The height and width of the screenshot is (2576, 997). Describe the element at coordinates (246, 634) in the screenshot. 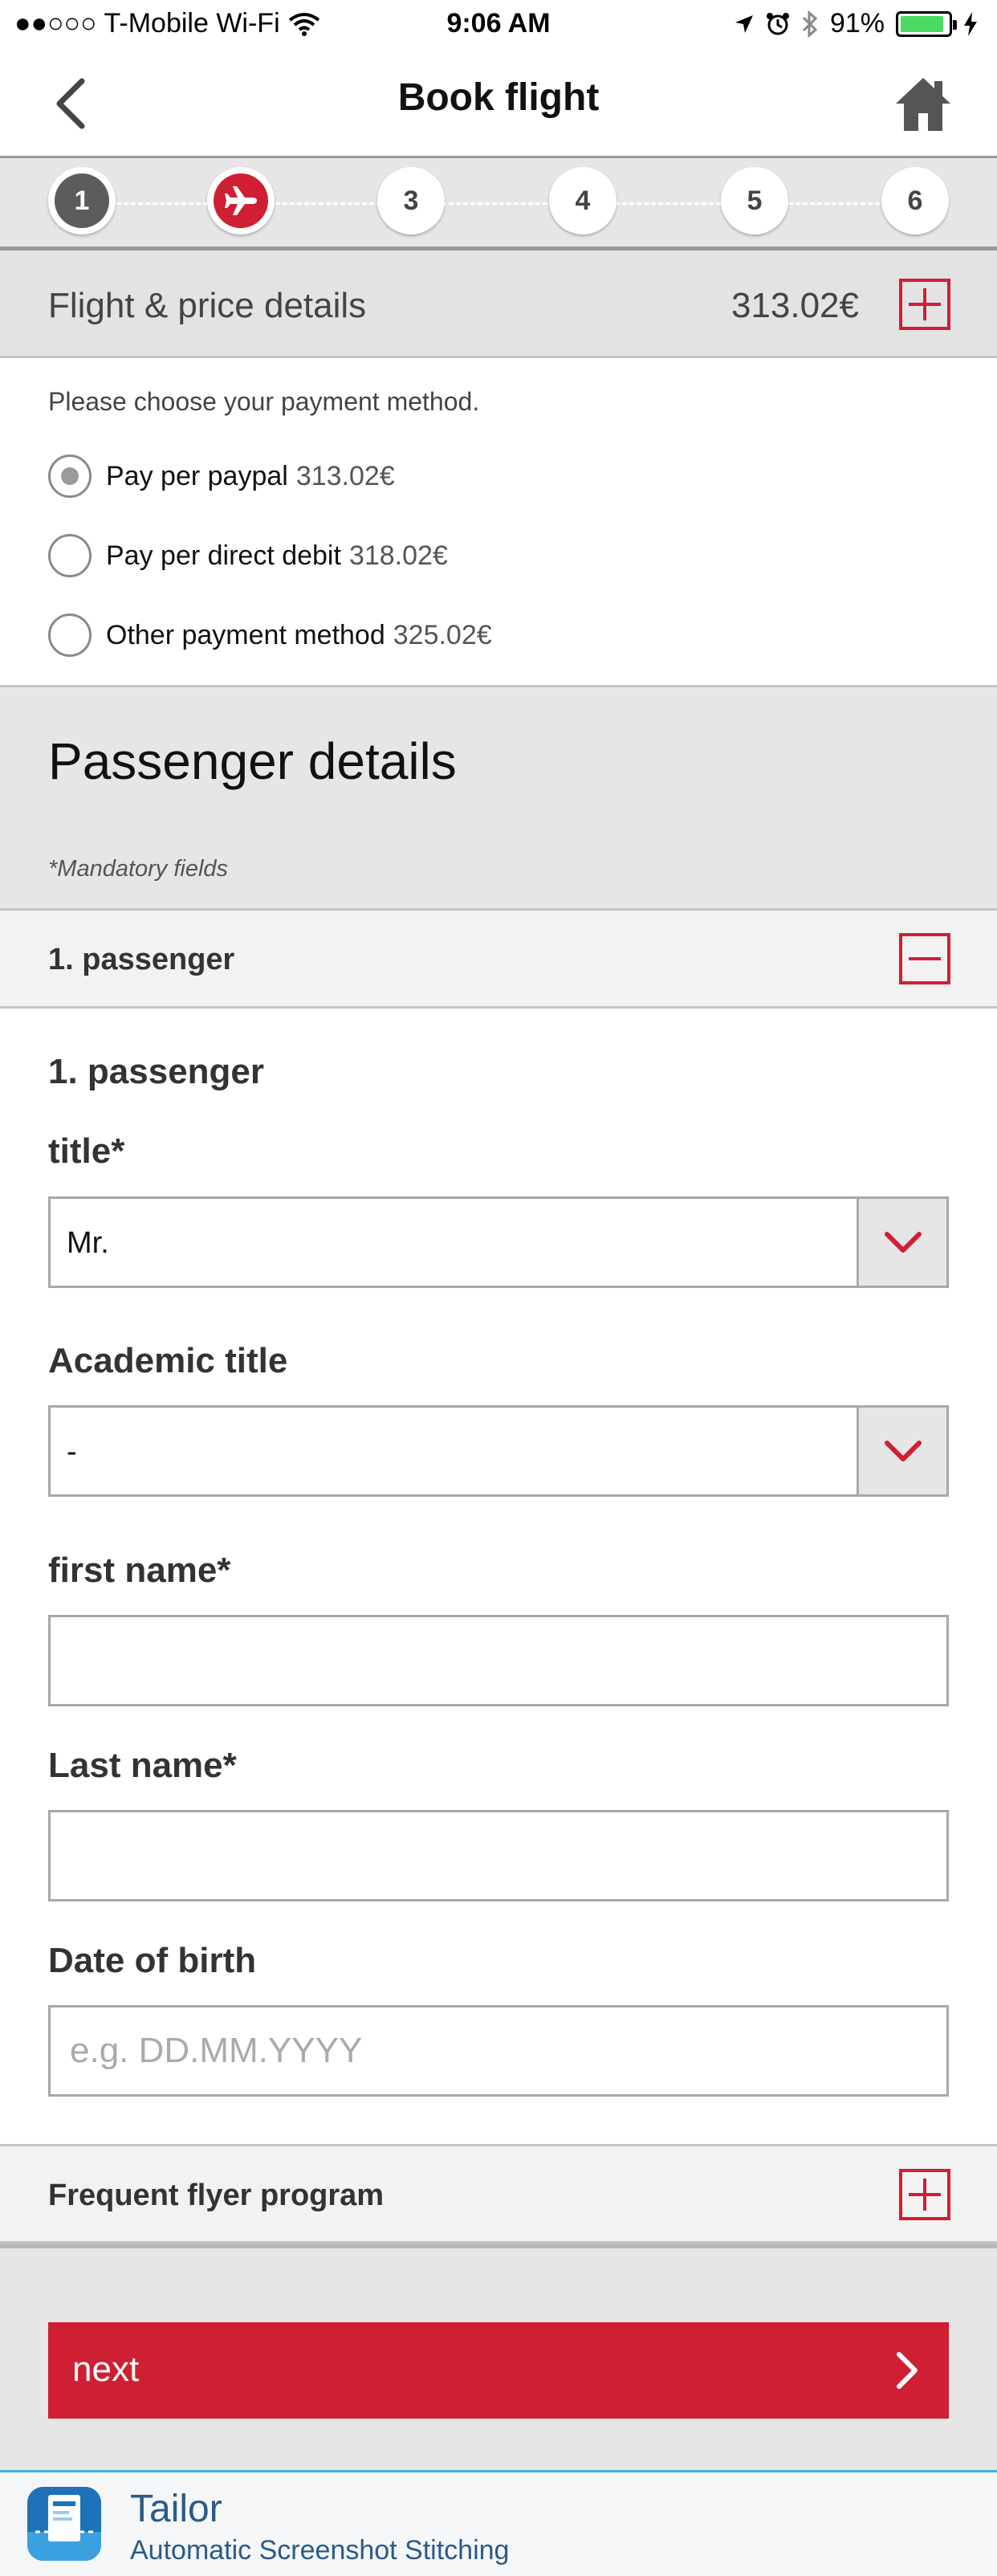

I see `payment-option-label: Other payment method` at that location.